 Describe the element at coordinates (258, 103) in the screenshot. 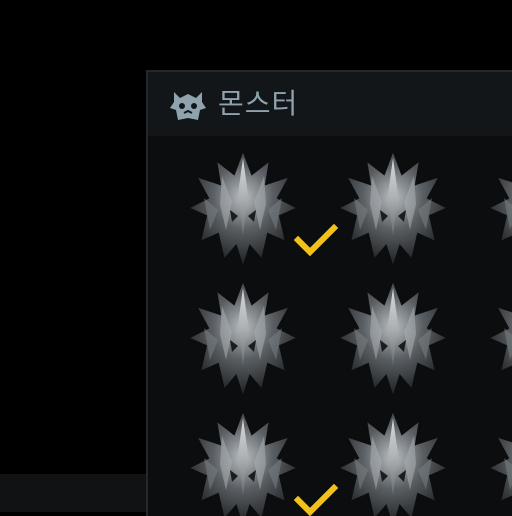

I see `panel-title: 몬스터` at that location.